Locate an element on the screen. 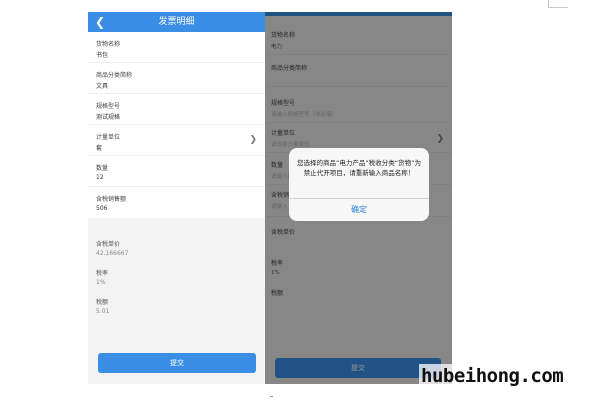 The height and width of the screenshot is (400, 611). tax-rate-row: 税率 1% is located at coordinates (176, 276).